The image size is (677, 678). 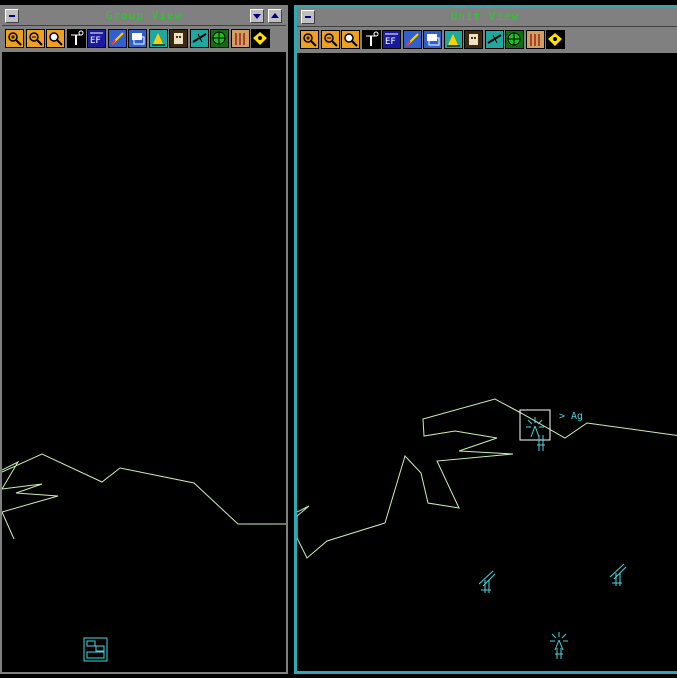 What do you see at coordinates (571, 416) in the screenshot?
I see `unit-callsign-label: > Ag` at bounding box center [571, 416].